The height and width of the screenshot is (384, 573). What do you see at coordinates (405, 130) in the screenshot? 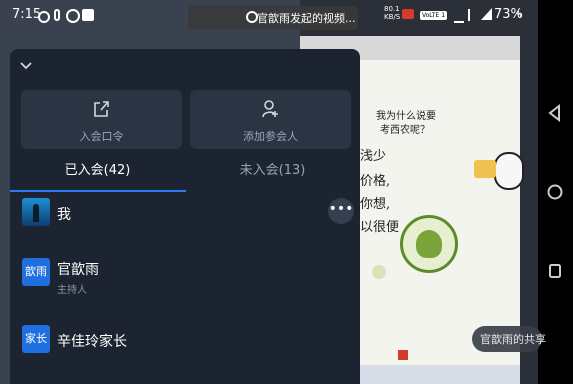
I see `slide-title-line2: 考西农呢？` at bounding box center [405, 130].